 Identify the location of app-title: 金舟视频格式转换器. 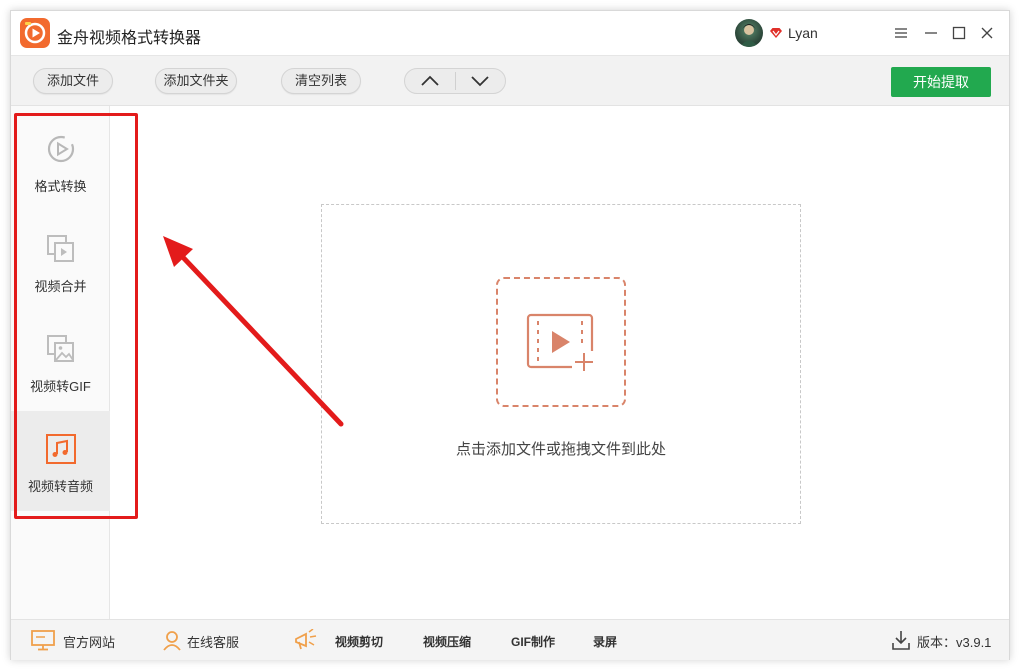
(129, 36).